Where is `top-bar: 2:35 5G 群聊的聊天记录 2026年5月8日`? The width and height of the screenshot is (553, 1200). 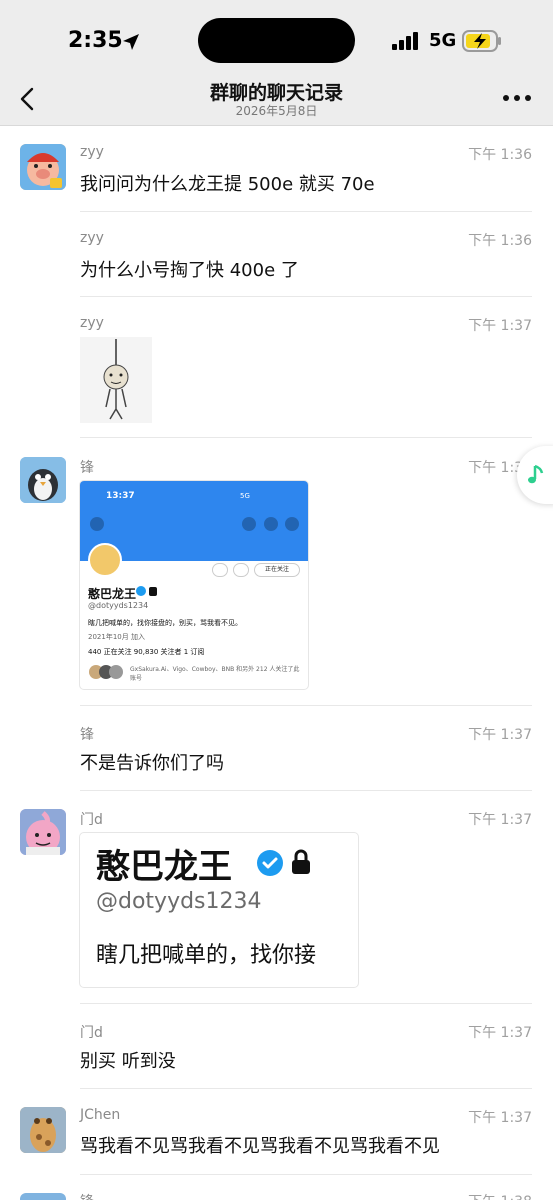
top-bar: 2:35 5G 群聊的聊天记录 2026年5月8日 is located at coordinates (276, 63).